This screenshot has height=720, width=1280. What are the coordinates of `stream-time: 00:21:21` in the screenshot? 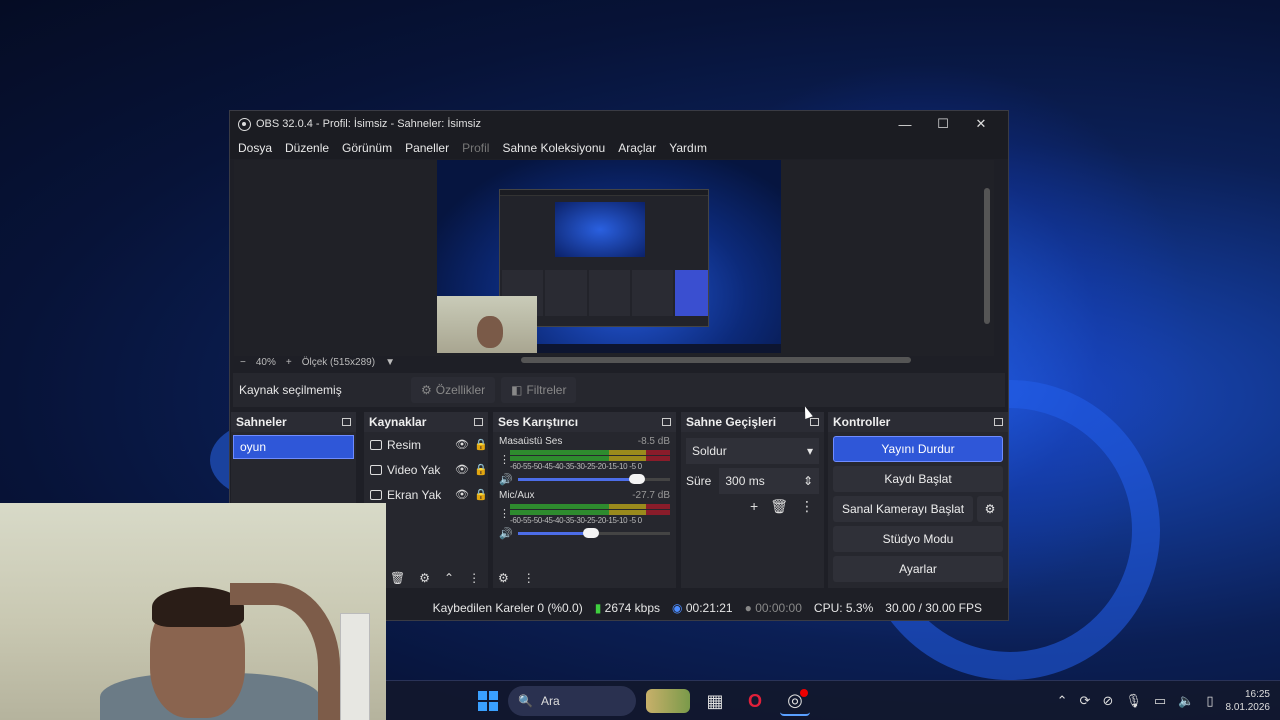 It's located at (709, 608).